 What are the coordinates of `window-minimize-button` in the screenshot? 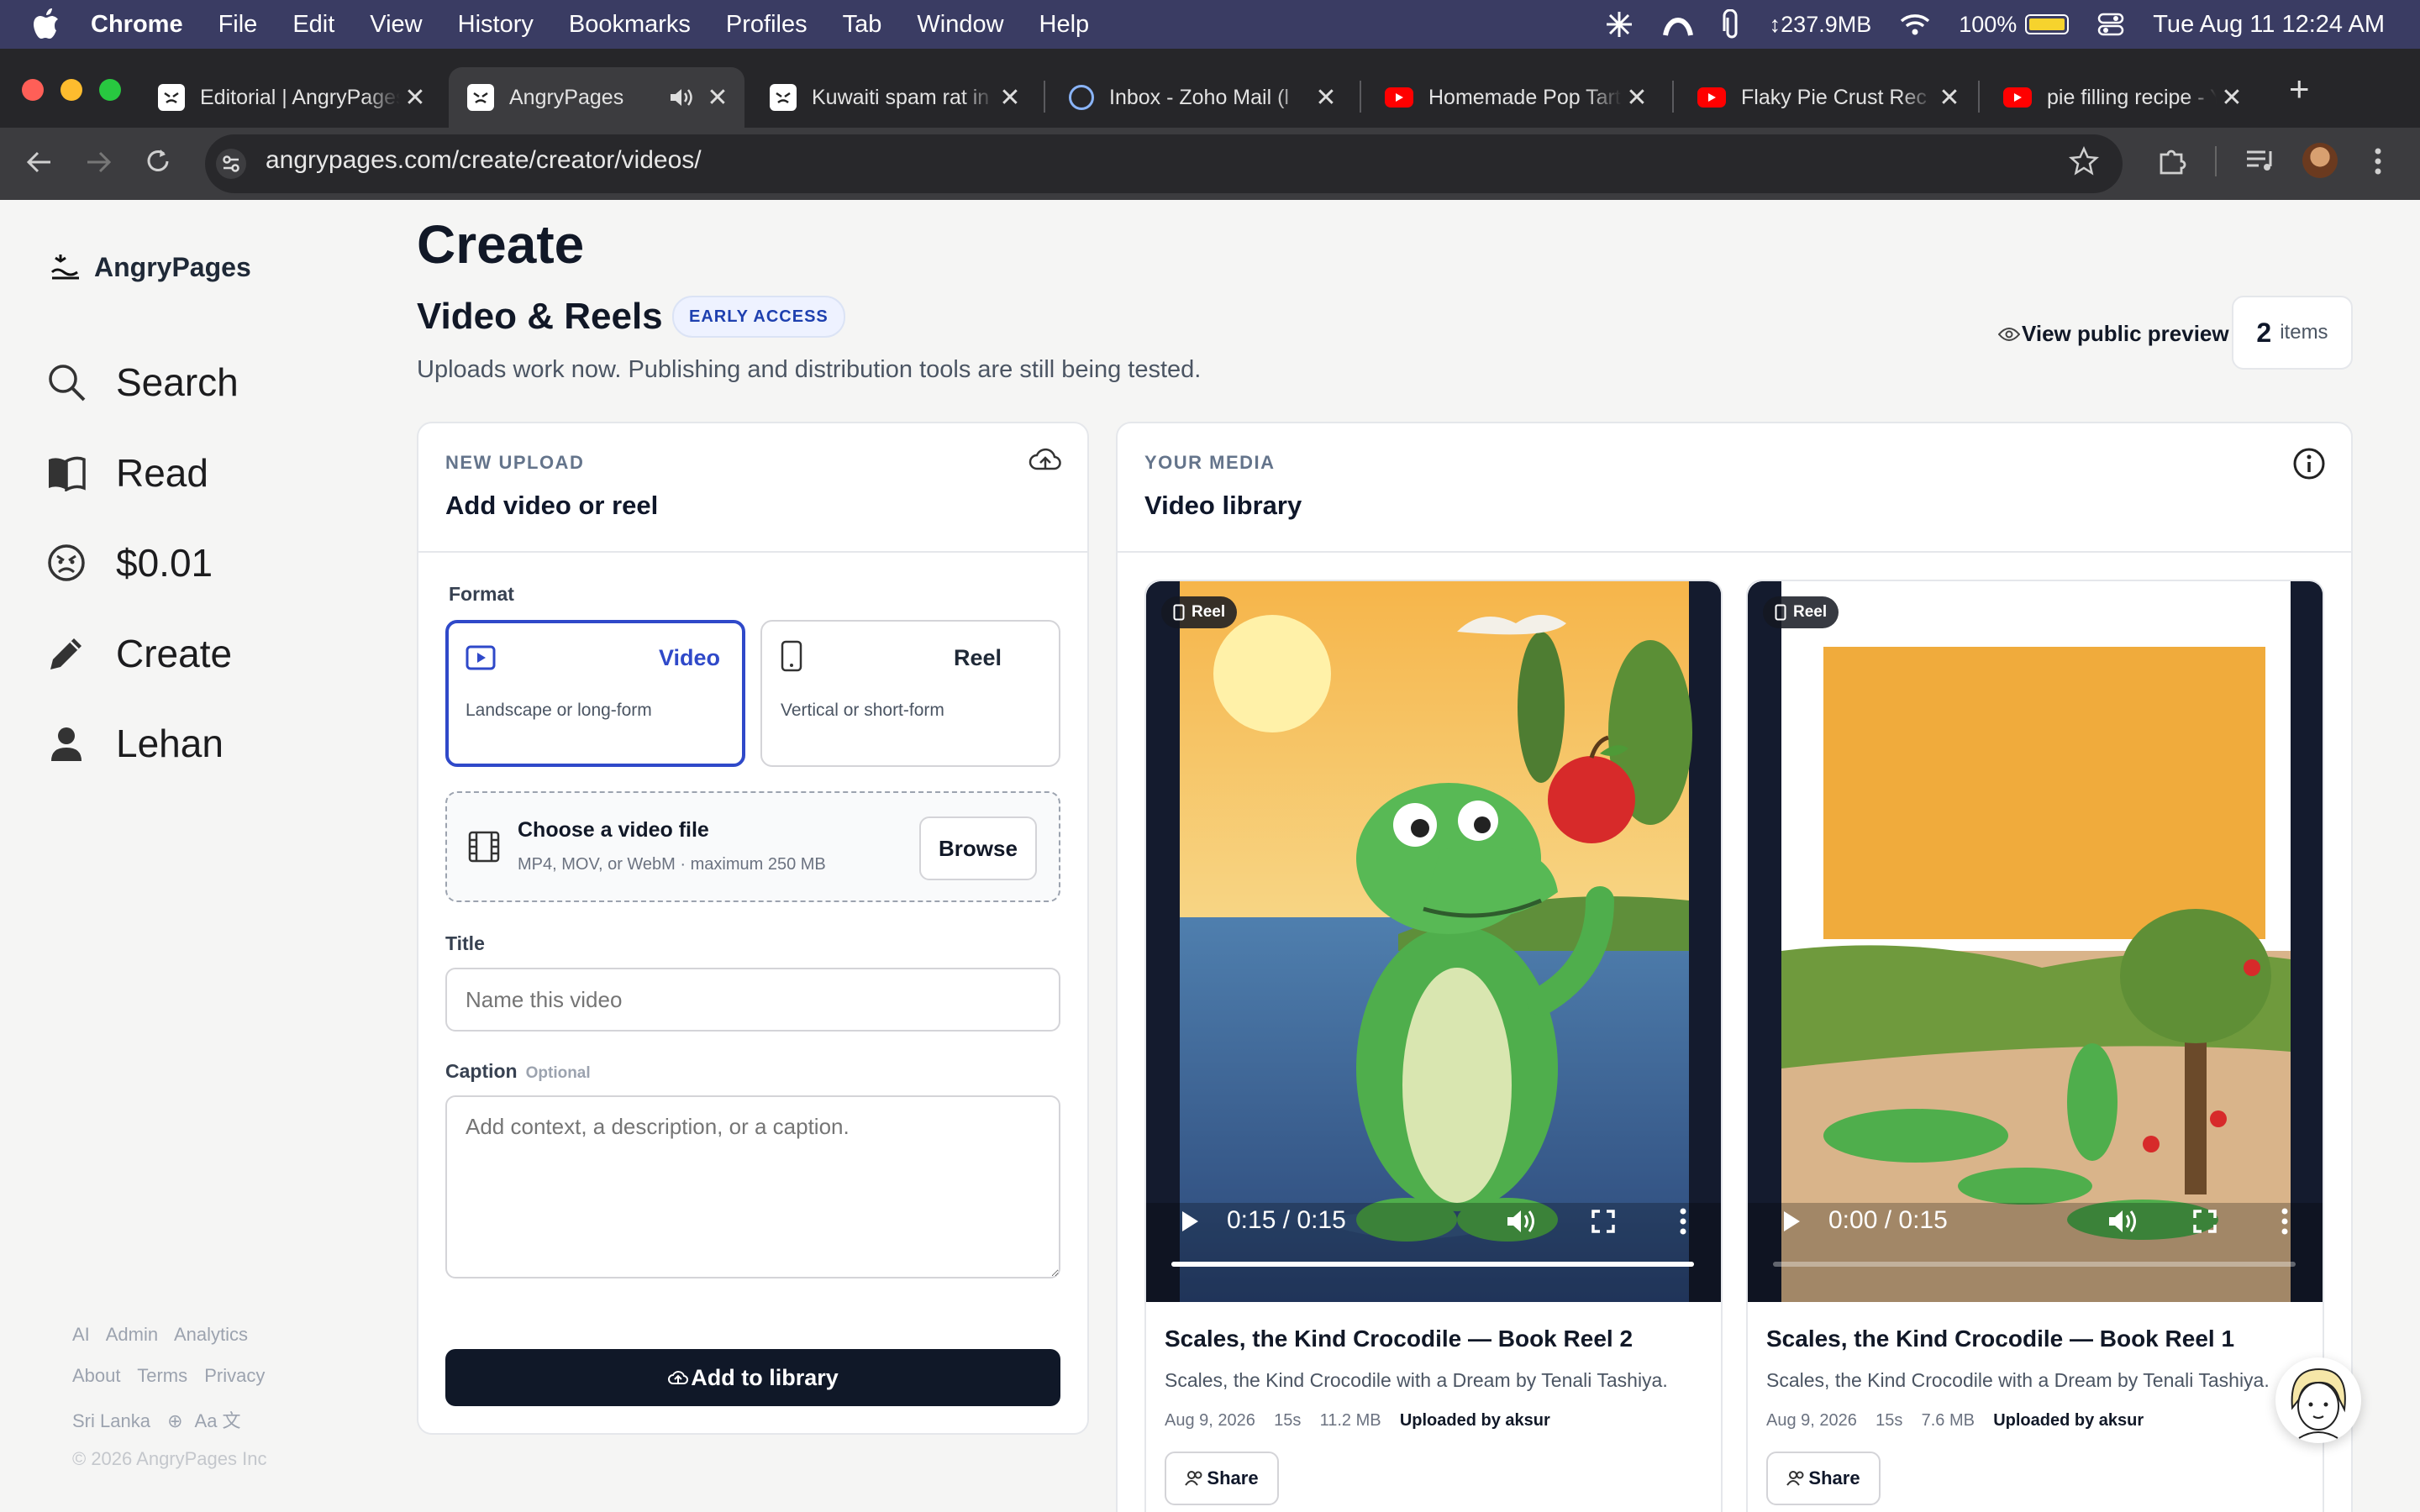 It's located at (71, 90).